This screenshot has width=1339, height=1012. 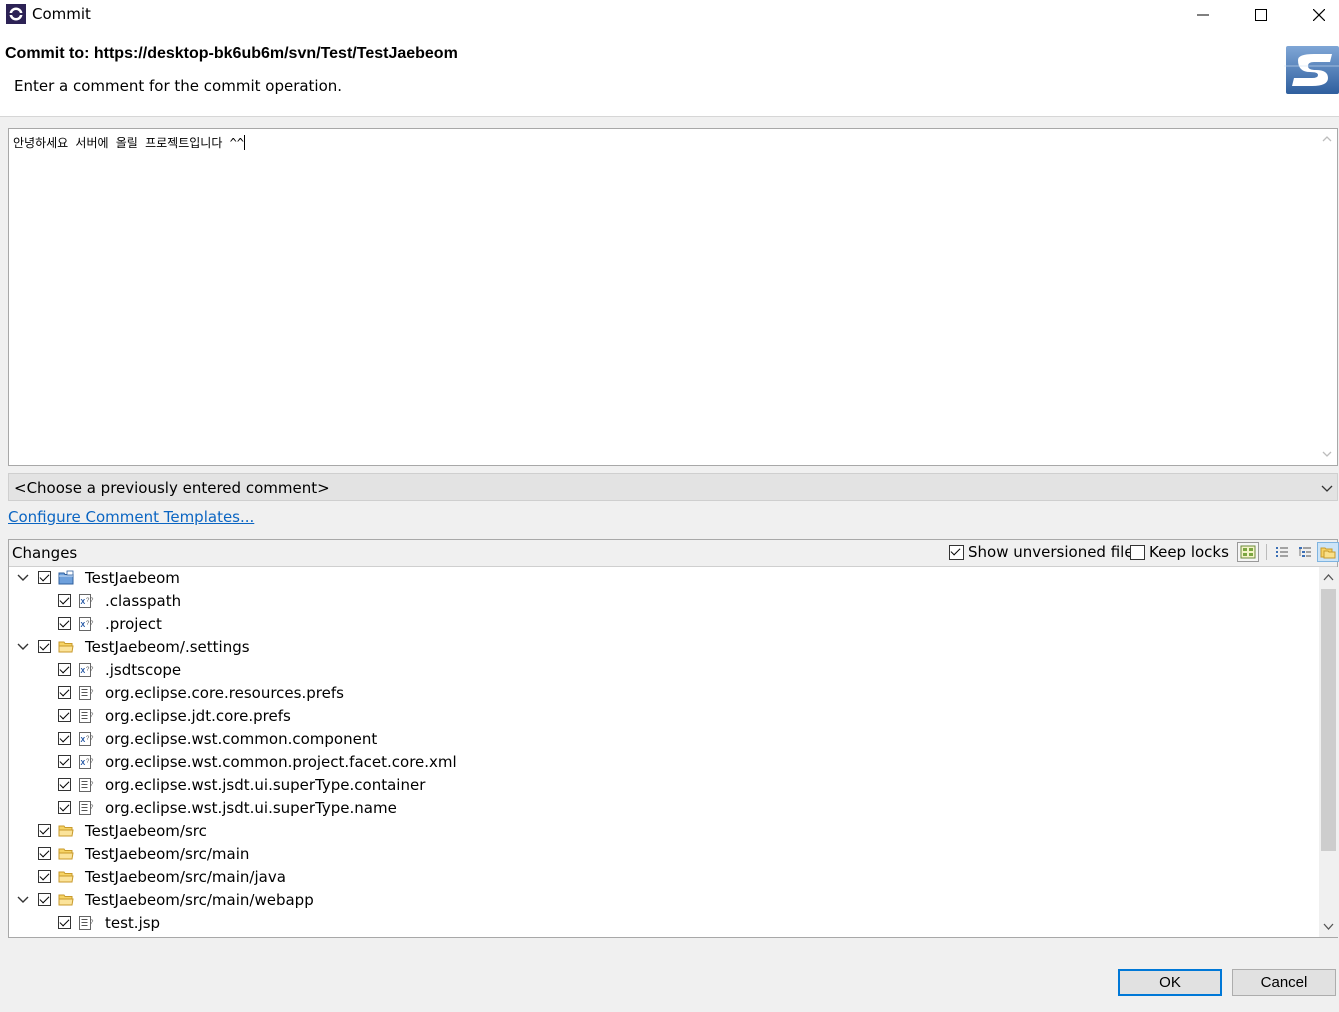 I want to click on tree-row: ? org.eclipse.wst.jsdt.ui.superType.name, so click(x=663, y=808).